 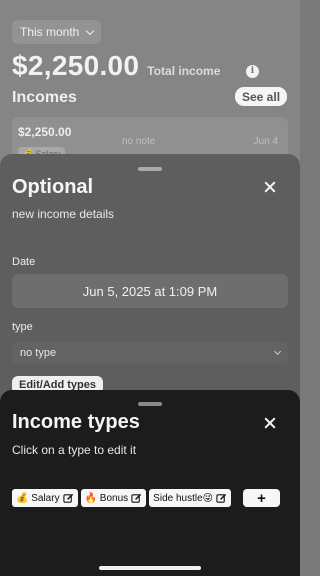 I want to click on total-label: Total income, so click(x=184, y=71).